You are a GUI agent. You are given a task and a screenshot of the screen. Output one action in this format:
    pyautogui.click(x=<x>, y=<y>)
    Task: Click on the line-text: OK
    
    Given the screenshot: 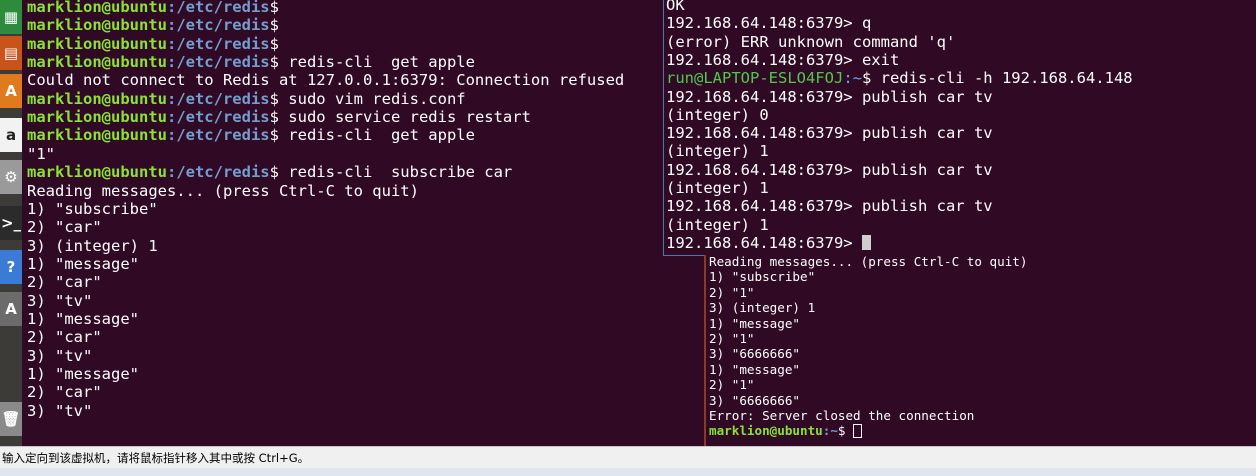 What is the action you would take?
    pyautogui.click(x=675, y=7)
    